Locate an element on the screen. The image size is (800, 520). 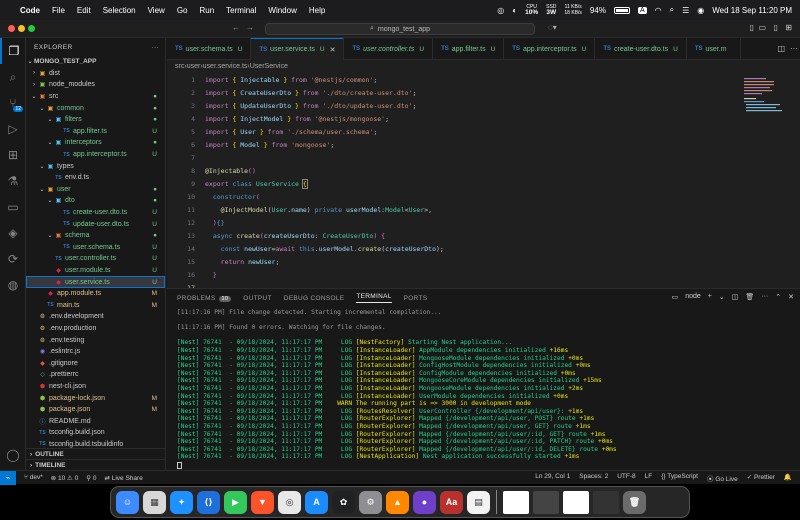
keyboard-input-icon: A is located at coordinates (642, 10).